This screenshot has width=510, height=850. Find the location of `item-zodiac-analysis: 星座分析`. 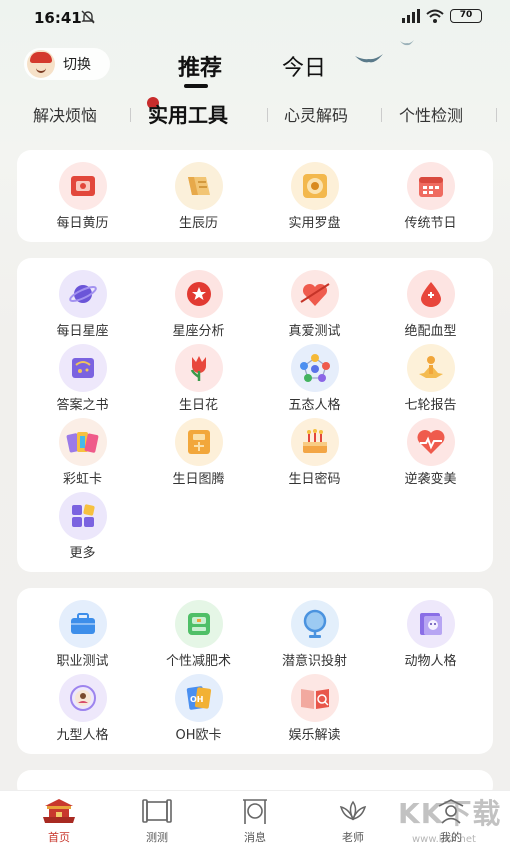

item-zodiac-analysis: 星座分析 is located at coordinates (198, 305).